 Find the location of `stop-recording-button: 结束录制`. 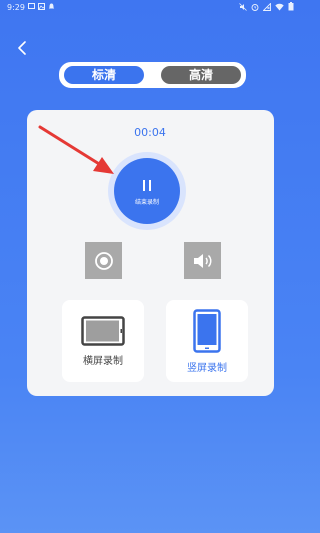

stop-recording-button: 结束录制 is located at coordinates (147, 191).